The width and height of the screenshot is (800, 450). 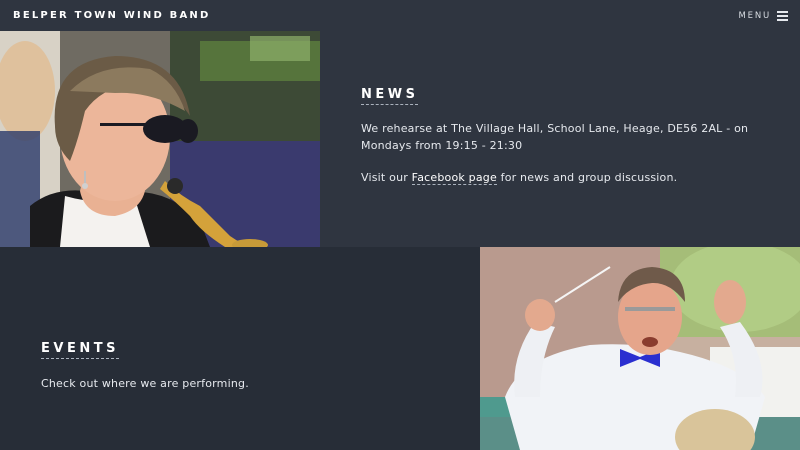 What do you see at coordinates (755, 16) in the screenshot?
I see `menu-label: MENU` at bounding box center [755, 16].